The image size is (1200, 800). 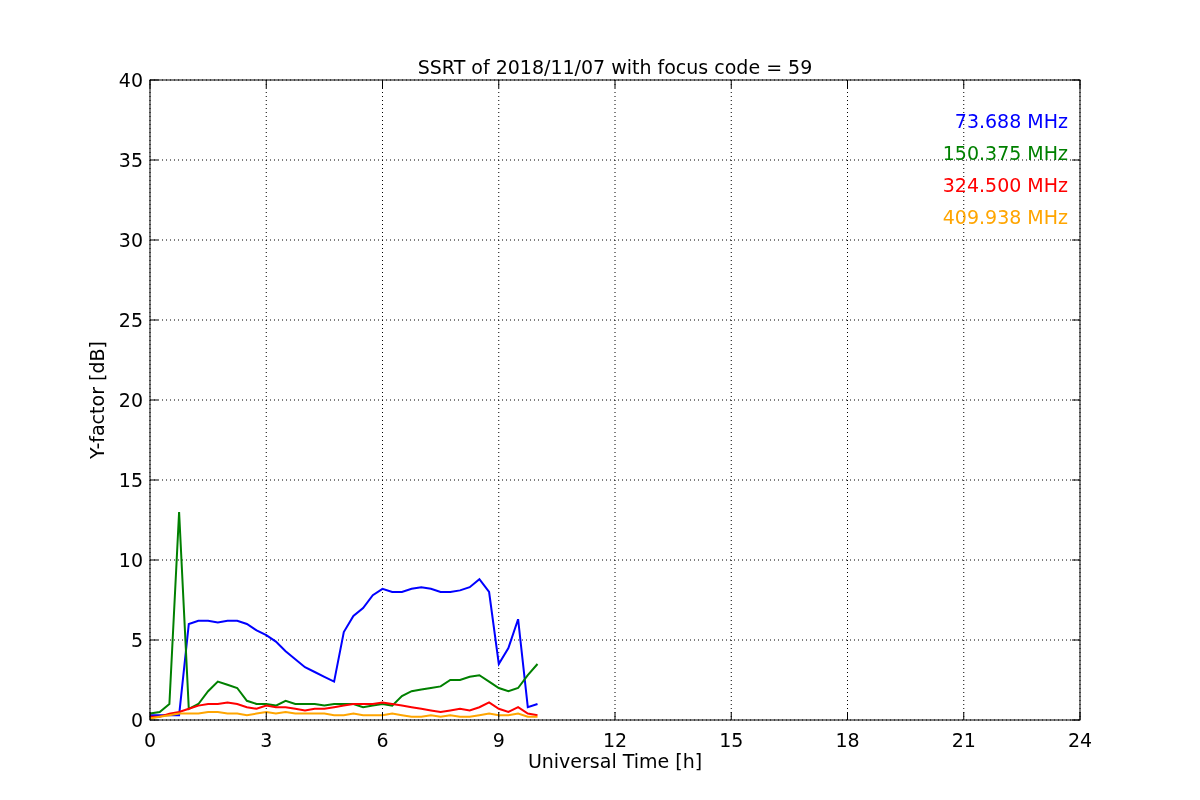 I want to click on y-tick-label: 15, so click(x=130, y=480).